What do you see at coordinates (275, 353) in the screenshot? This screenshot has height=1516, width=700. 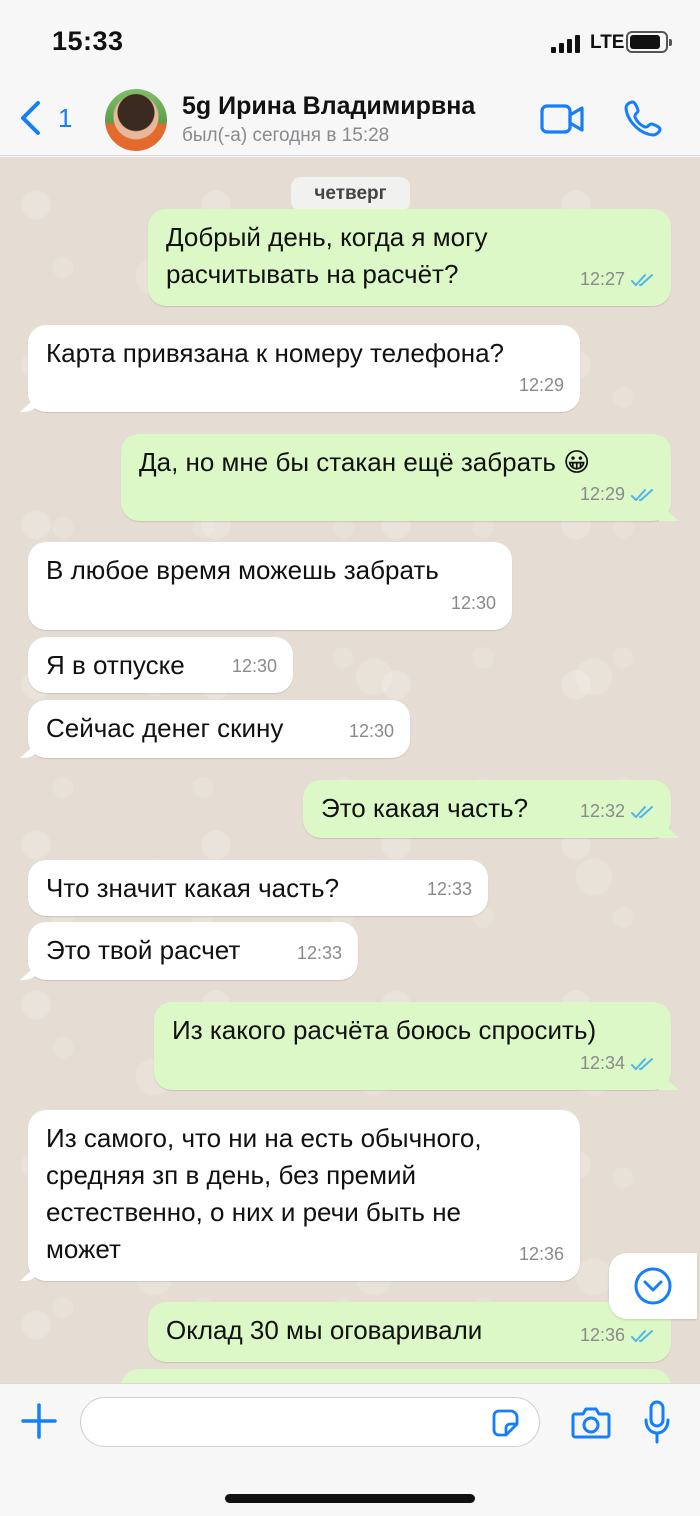 I see `message-text: Карта привязана к номеру телефона?` at bounding box center [275, 353].